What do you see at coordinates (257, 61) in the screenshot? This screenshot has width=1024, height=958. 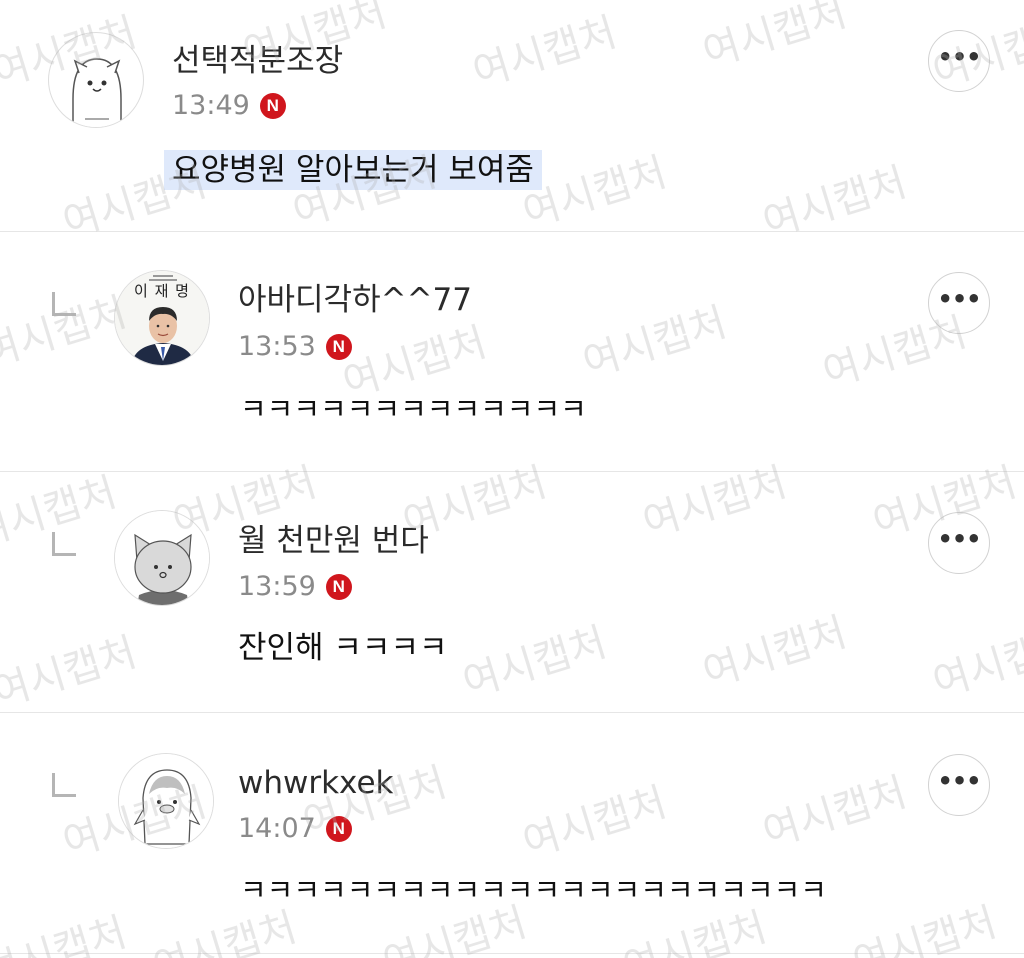 I see `comment-nickname: 선택적분조장` at bounding box center [257, 61].